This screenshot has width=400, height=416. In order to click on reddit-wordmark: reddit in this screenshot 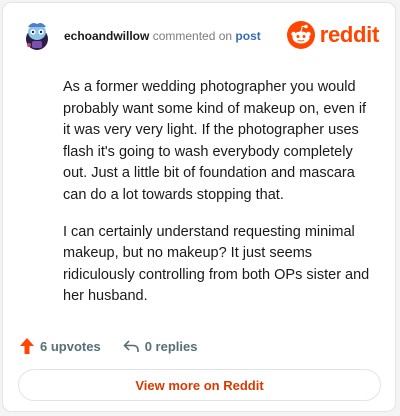, I will do `click(349, 34)`.